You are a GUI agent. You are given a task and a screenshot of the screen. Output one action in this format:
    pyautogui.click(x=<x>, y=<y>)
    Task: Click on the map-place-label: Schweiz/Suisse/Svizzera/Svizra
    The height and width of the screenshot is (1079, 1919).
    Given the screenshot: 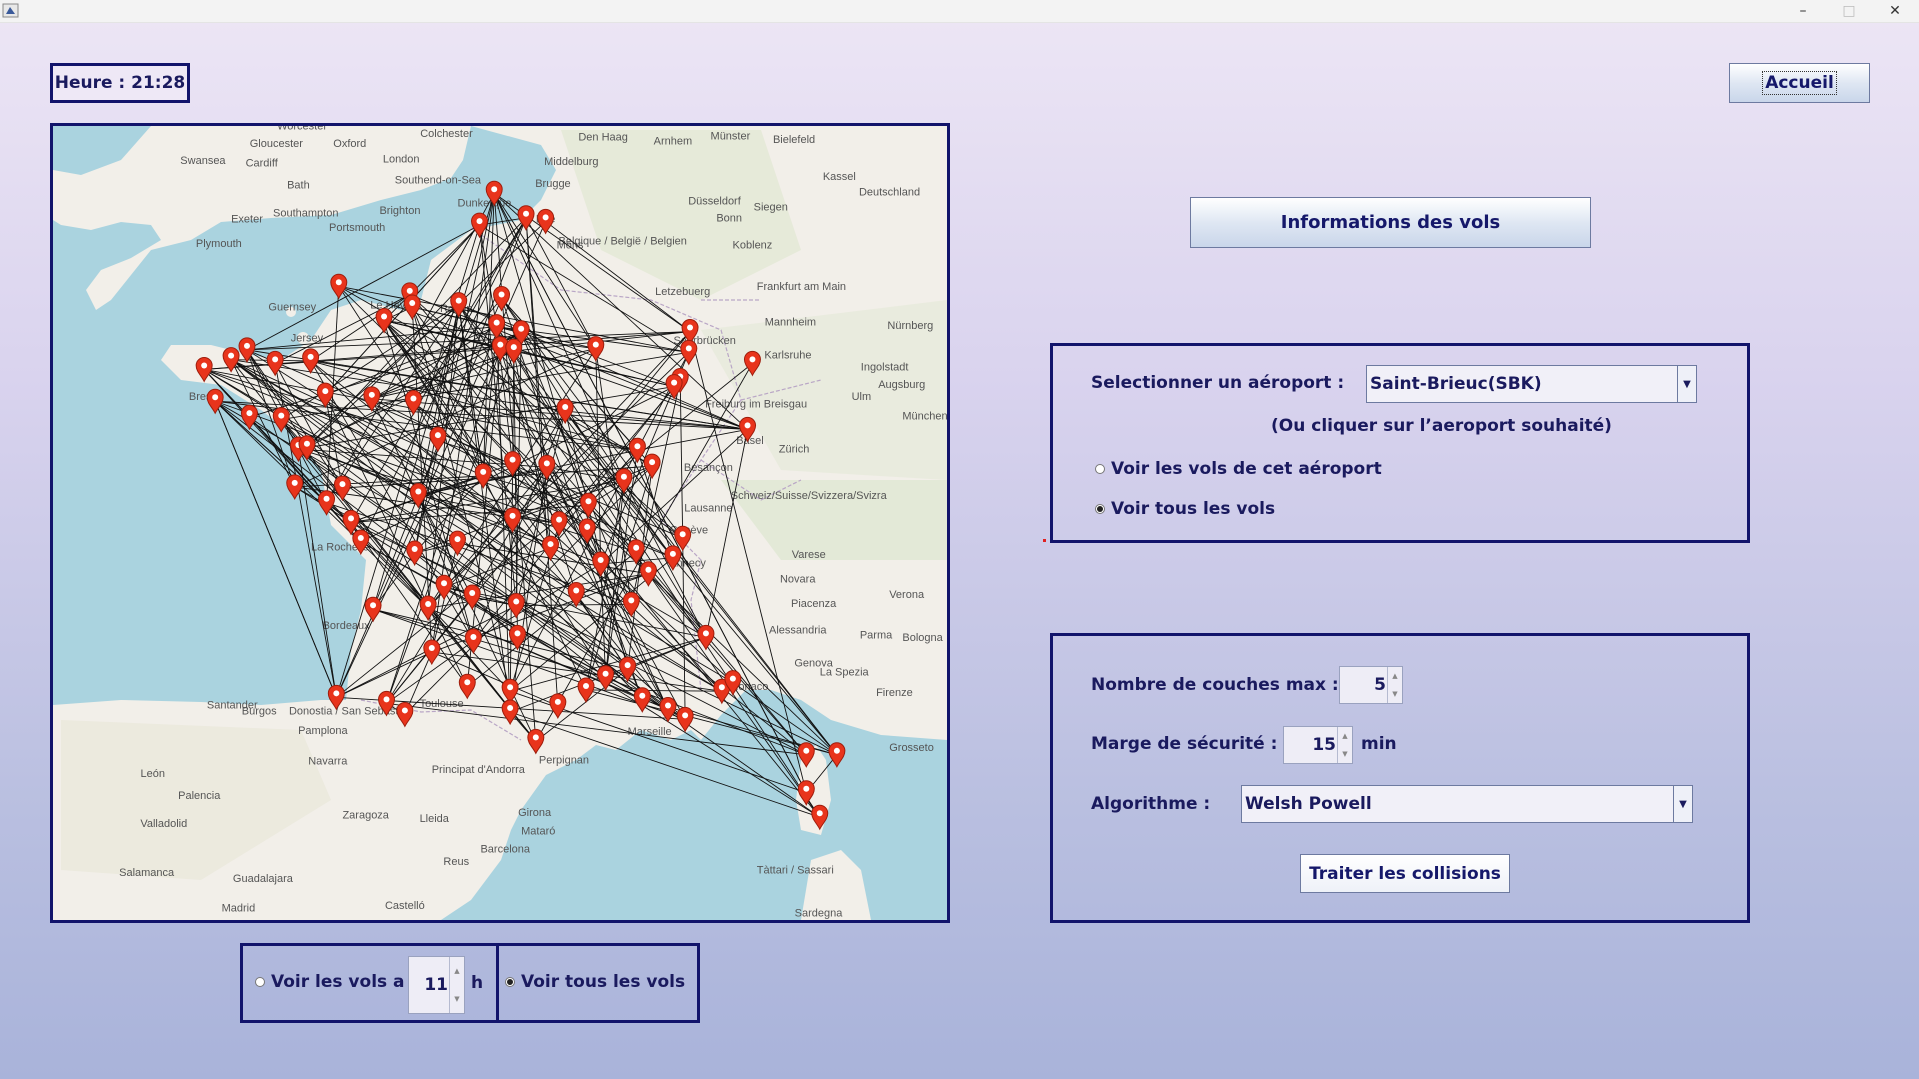 What is the action you would take?
    pyautogui.click(x=809, y=496)
    